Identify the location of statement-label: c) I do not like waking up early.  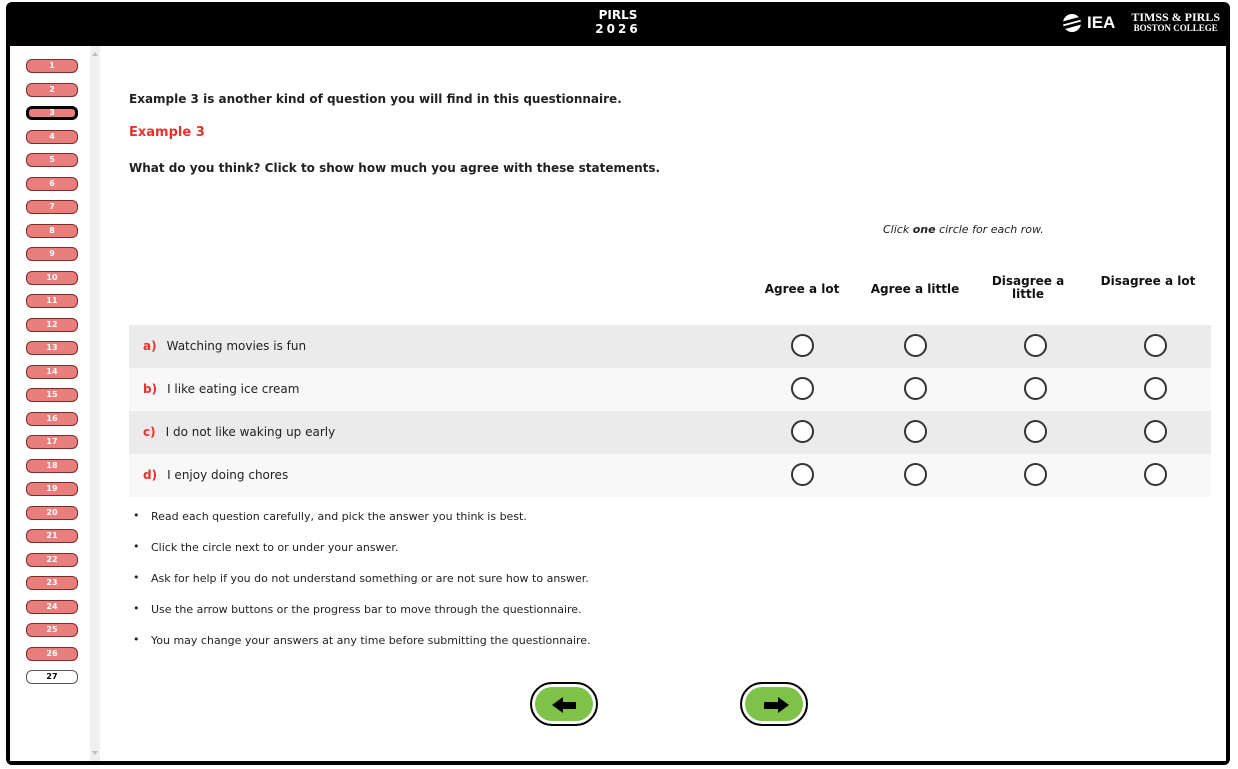
(239, 432).